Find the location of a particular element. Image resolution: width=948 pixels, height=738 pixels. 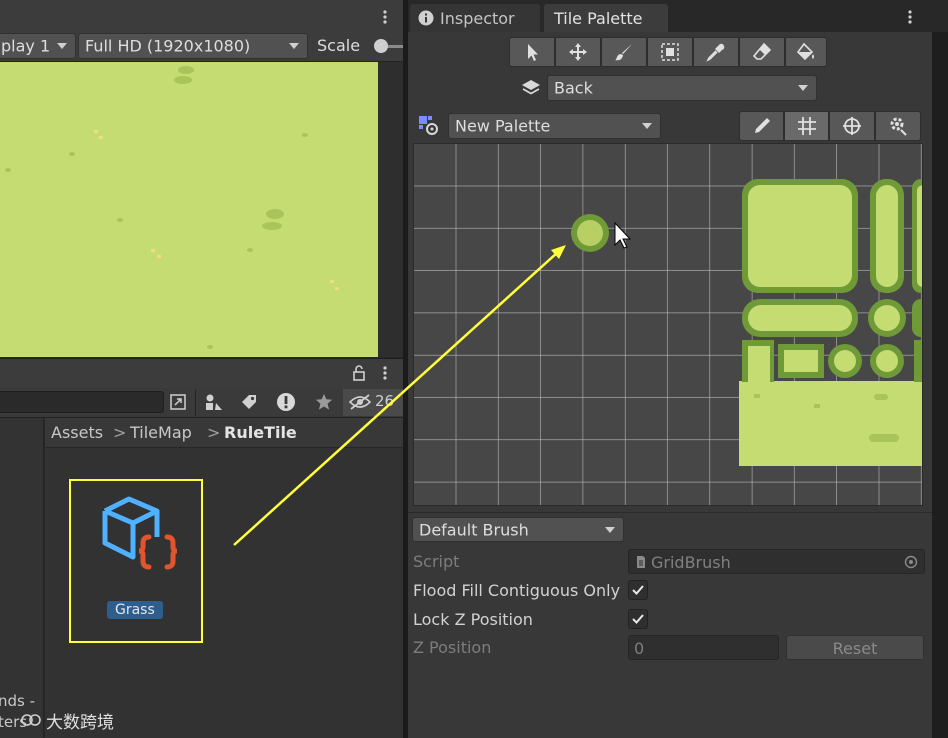

asset-item-grass: Grass is located at coordinates (136, 561).